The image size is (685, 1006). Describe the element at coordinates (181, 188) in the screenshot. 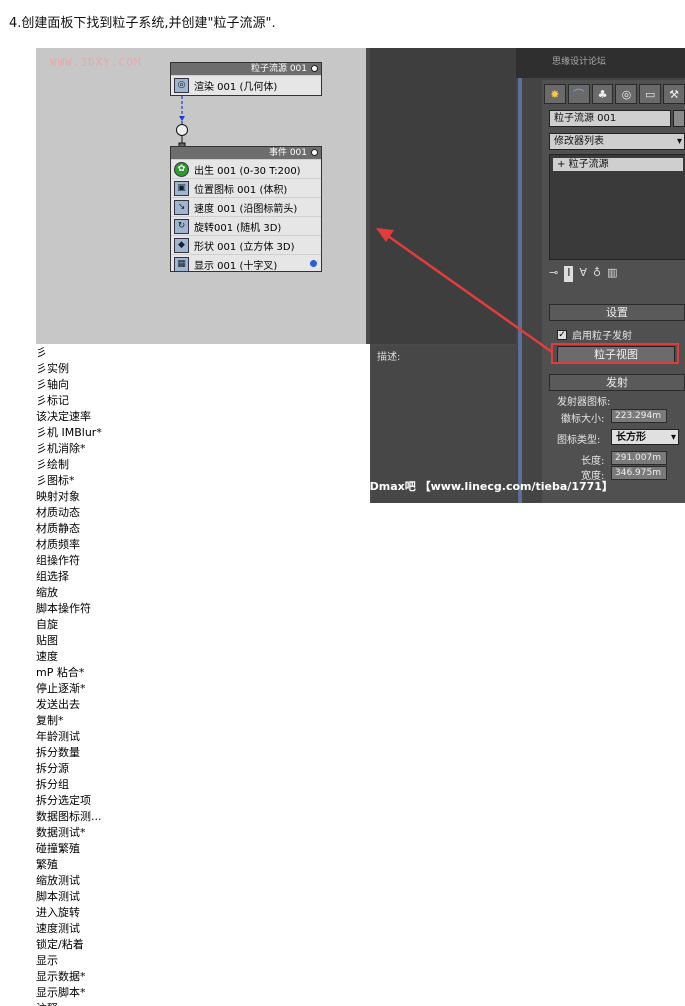

I see `position-icon: ▣` at that location.